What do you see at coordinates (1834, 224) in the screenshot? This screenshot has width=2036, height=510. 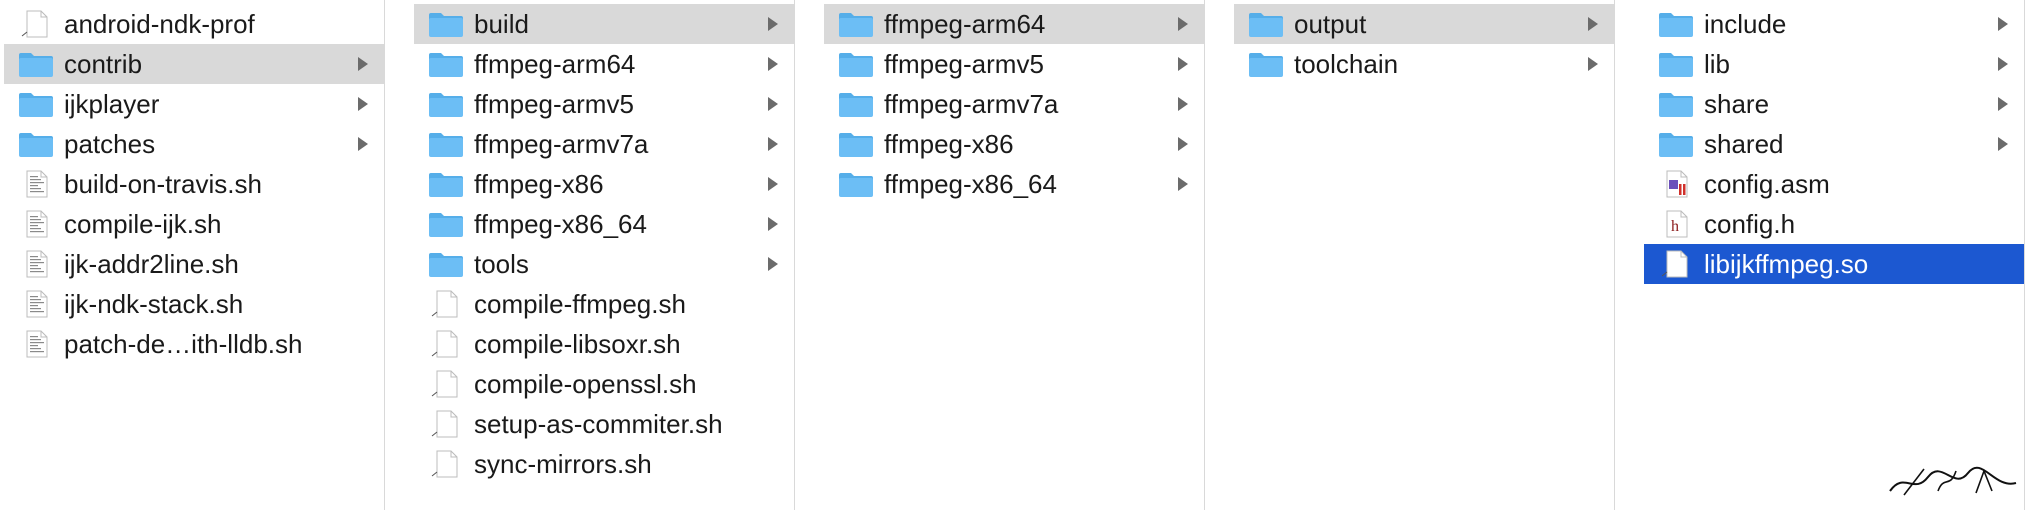 I see `file-item-config-h: h config.h` at bounding box center [1834, 224].